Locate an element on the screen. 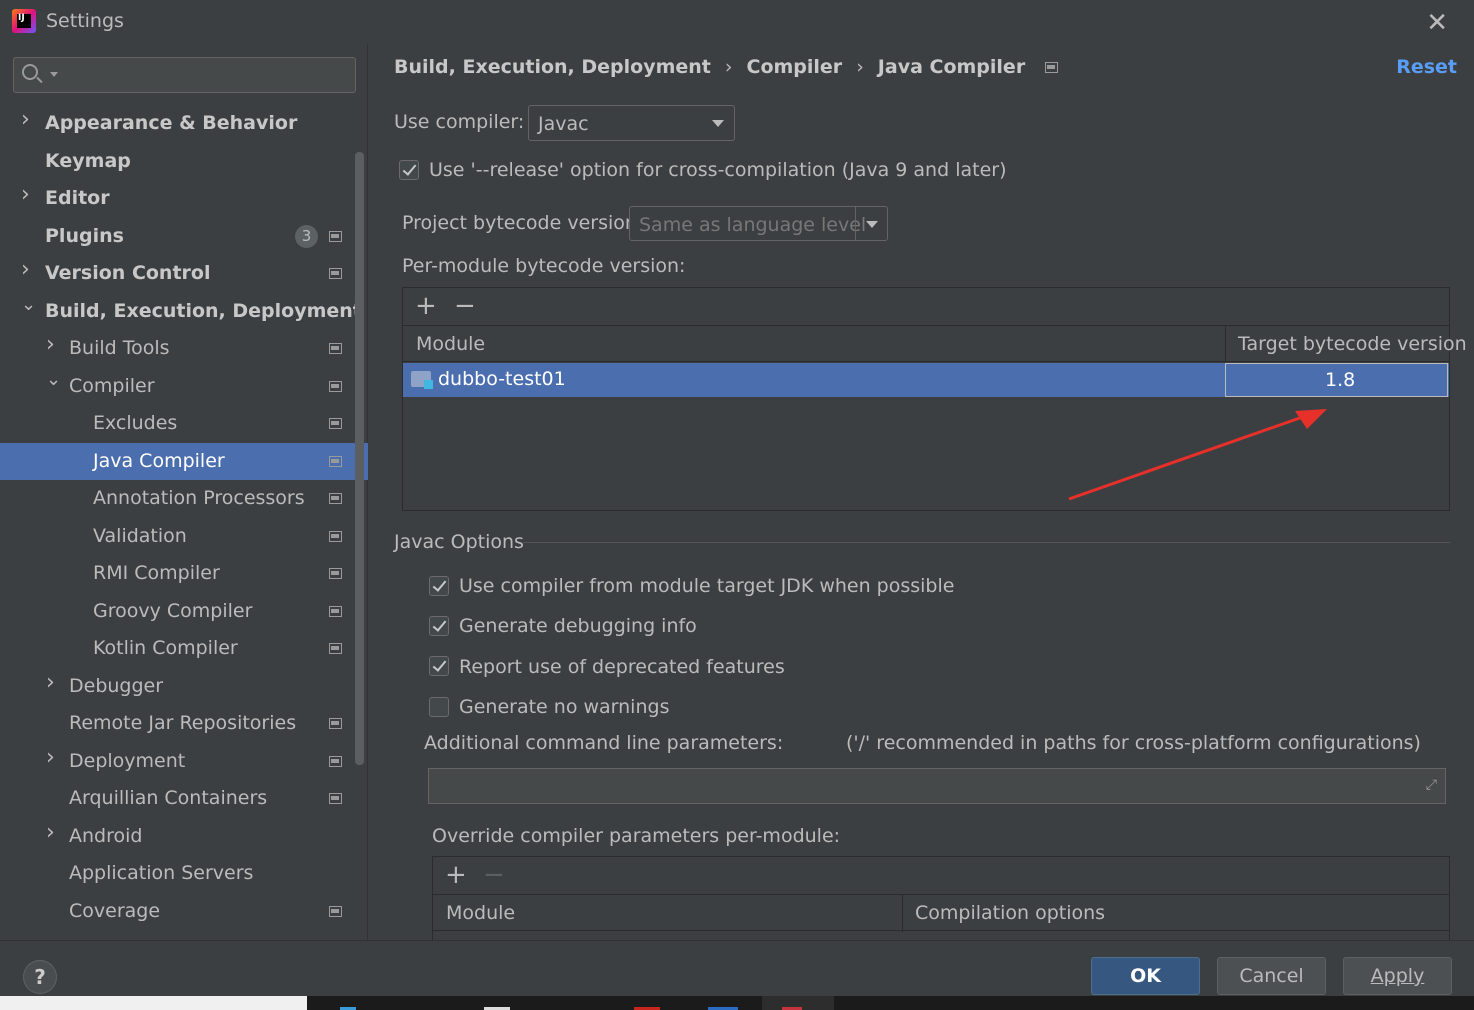 Image resolution: width=1474 pixels, height=1010 pixels. close-icon: ✕ is located at coordinates (1437, 23).